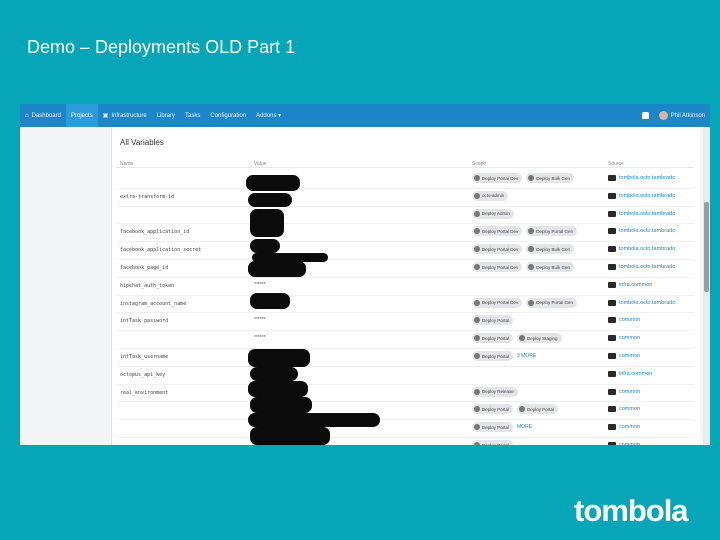 The image size is (720, 540). Describe the element at coordinates (405, 286) in the screenshot. I see `table-row: hipchat_auth_token ****** infra.common` at that location.